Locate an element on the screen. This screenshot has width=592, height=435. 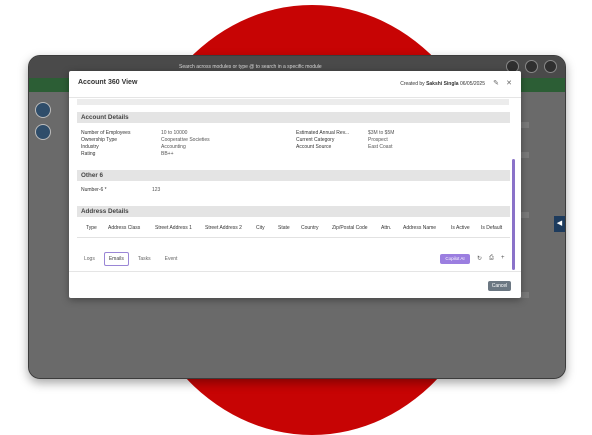
previous-section-strip is located at coordinates (293, 102).